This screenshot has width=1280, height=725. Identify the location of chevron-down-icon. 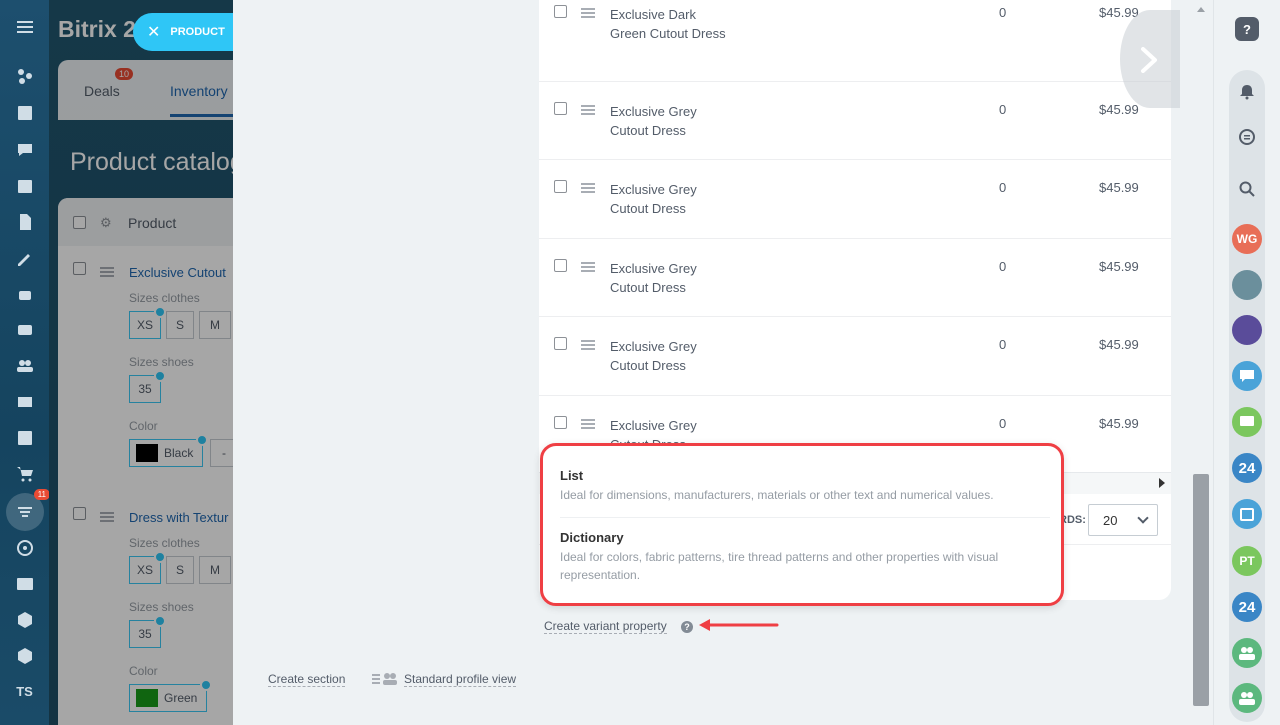
(1143, 518).